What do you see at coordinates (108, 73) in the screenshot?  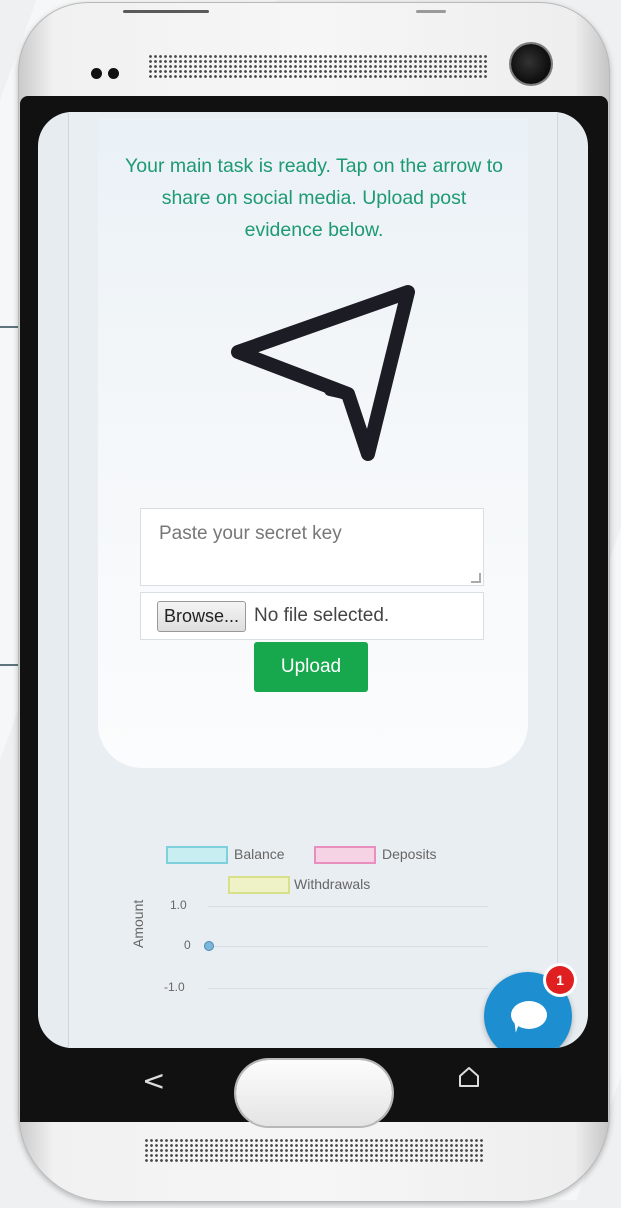 I see `phone-sensor-dots` at bounding box center [108, 73].